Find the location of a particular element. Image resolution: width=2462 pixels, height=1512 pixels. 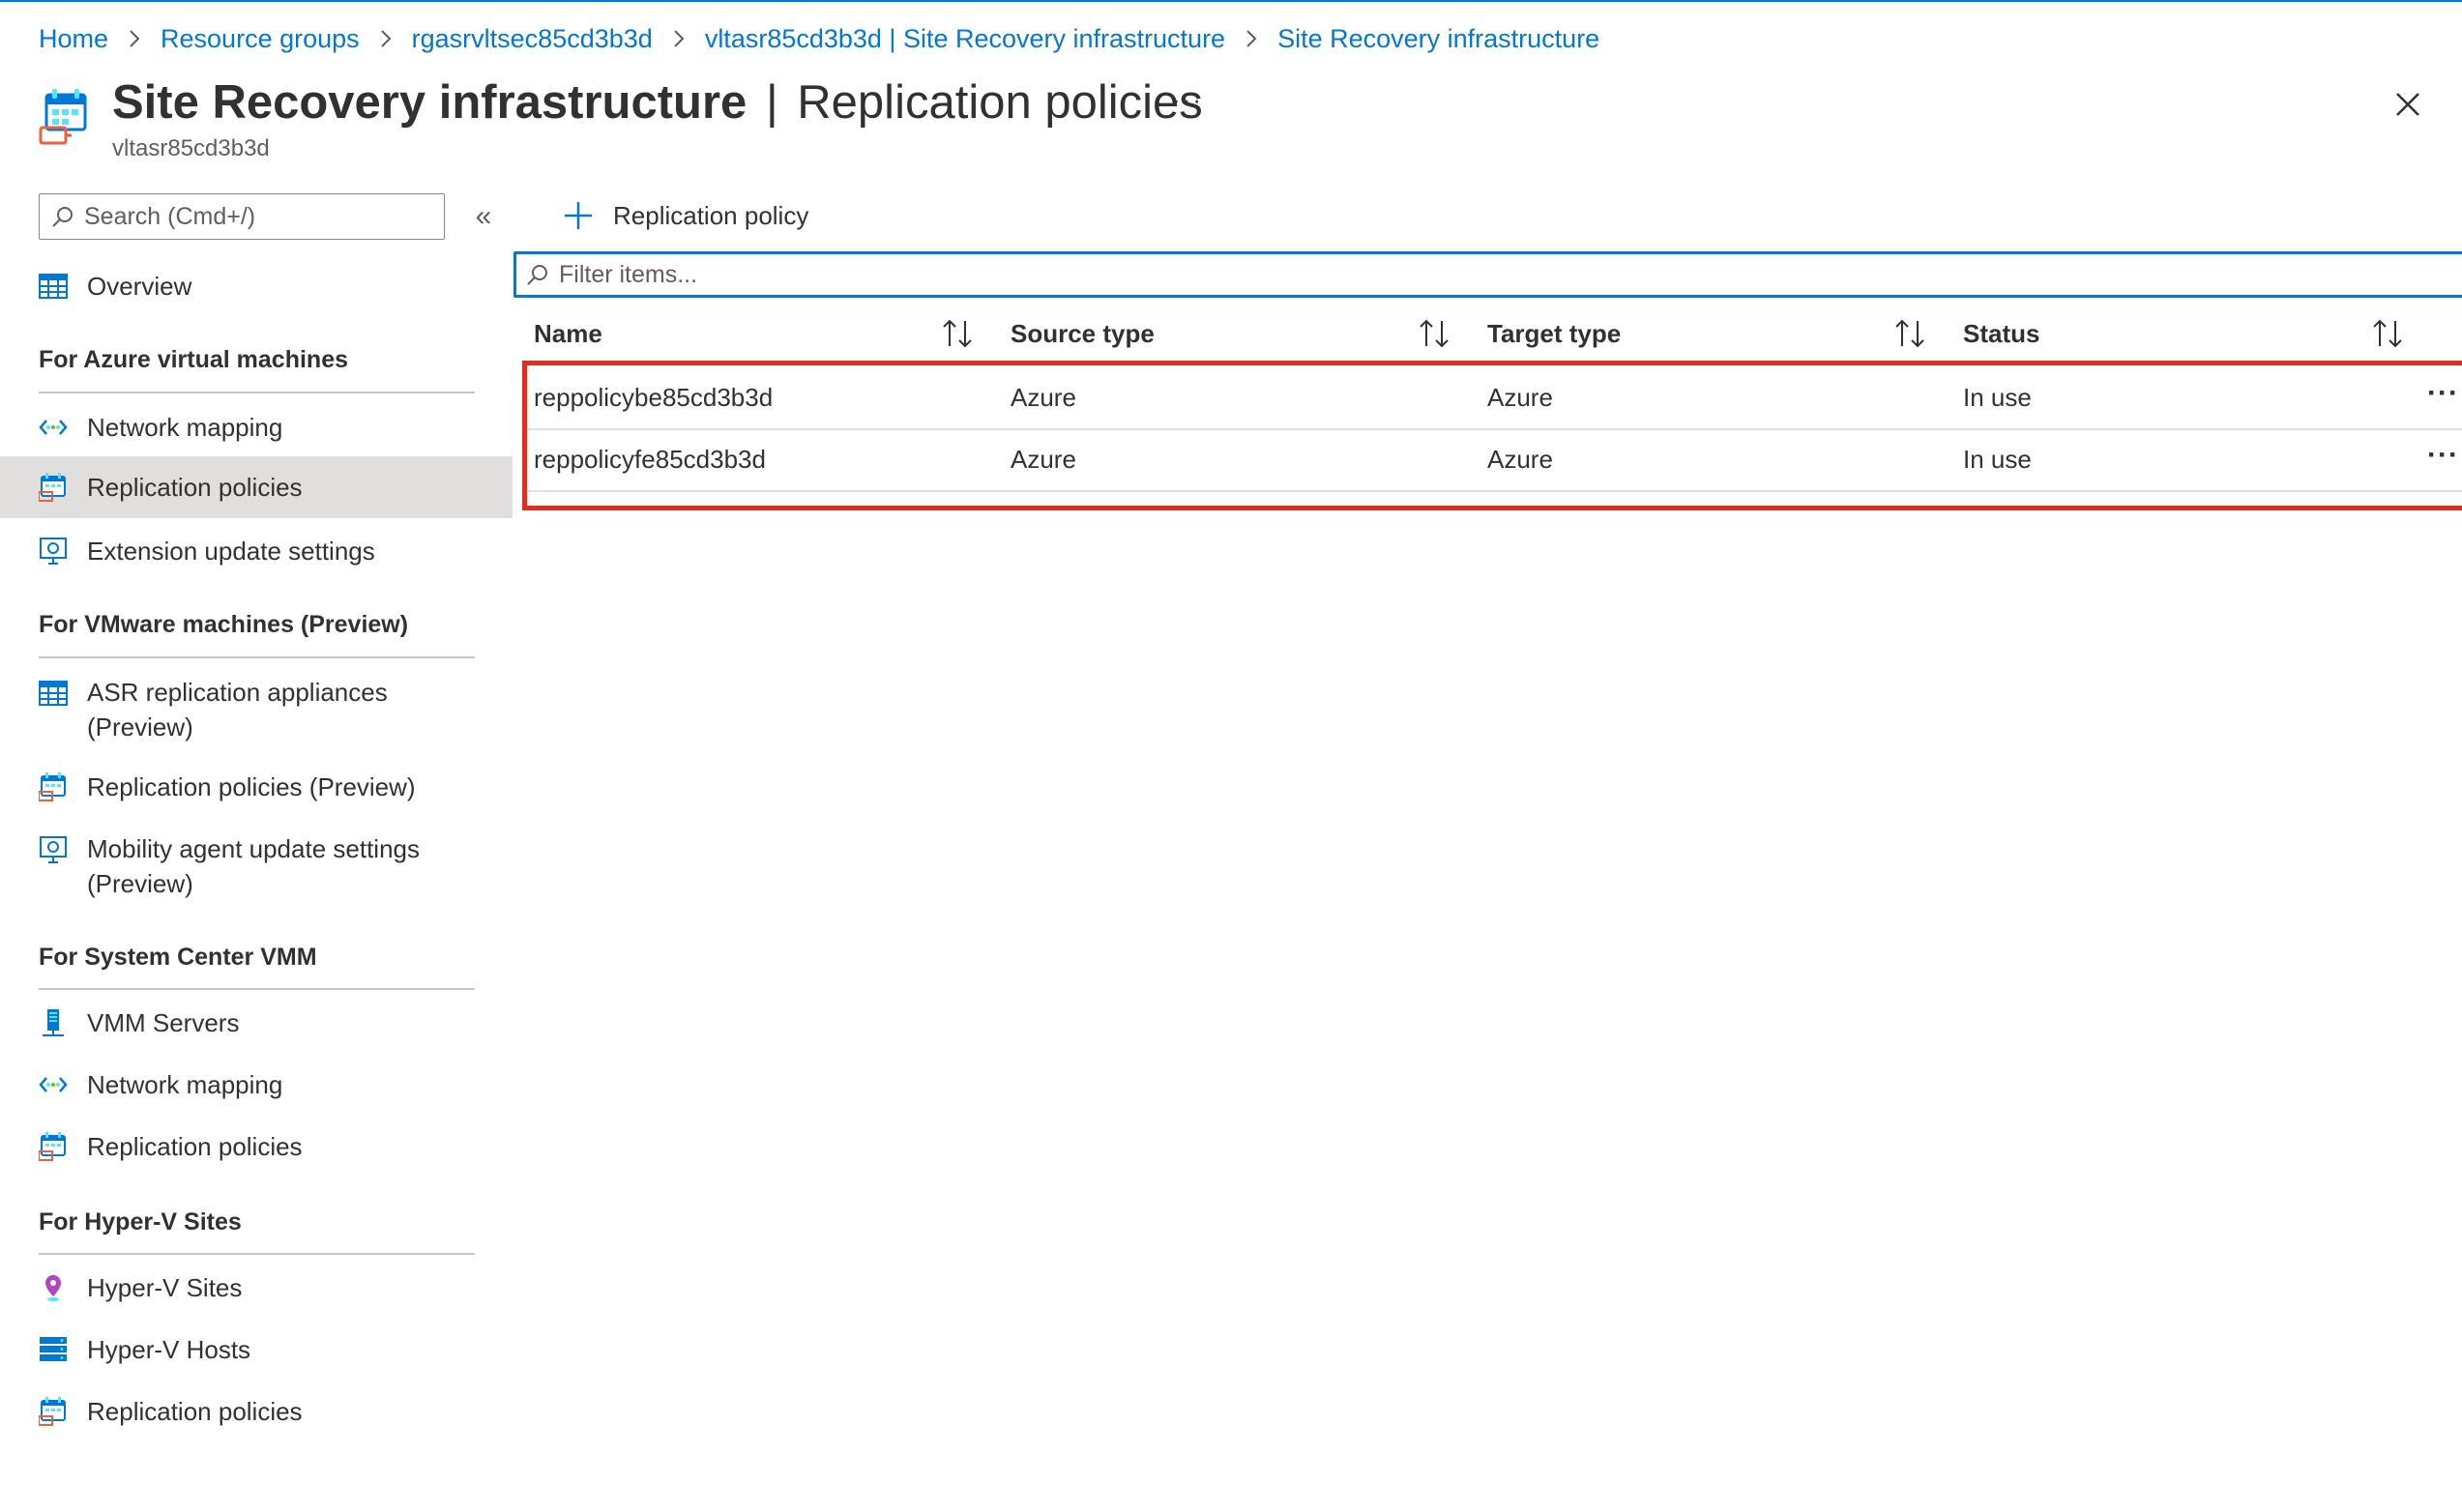

sidebar-search is located at coordinates (242, 216).